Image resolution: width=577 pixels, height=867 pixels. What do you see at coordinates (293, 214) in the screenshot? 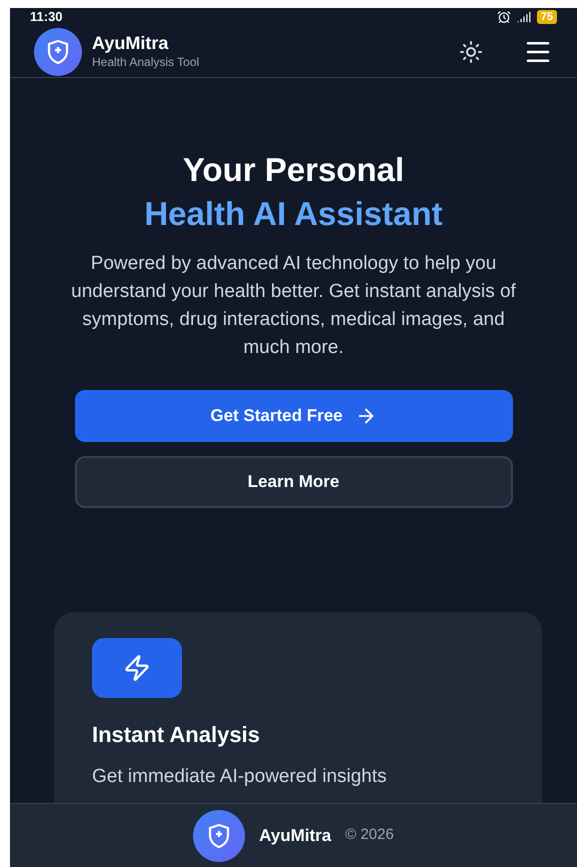
I see `hero-highlight: Health AI Assistant` at bounding box center [293, 214].